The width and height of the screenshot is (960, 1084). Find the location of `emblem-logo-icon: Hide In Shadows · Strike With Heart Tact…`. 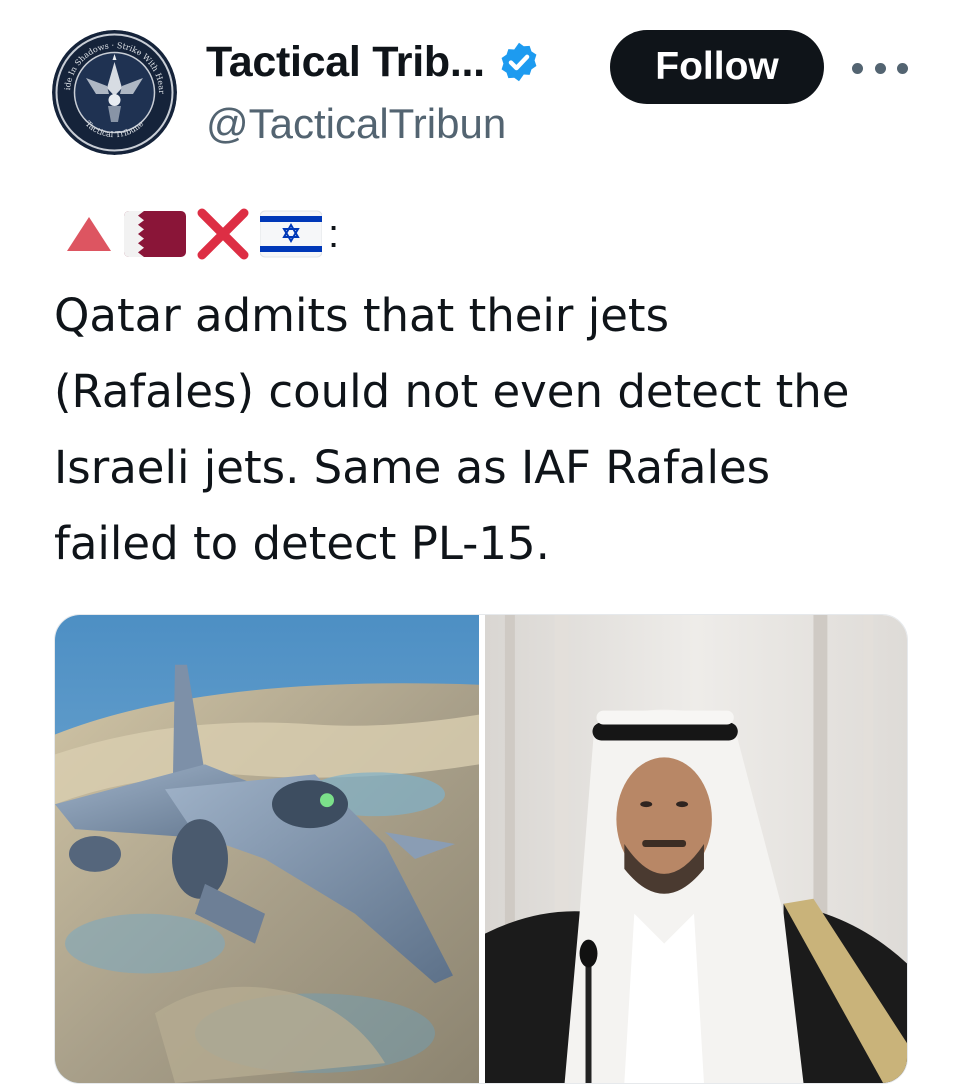

emblem-logo-icon: Hide In Shadows · Strike With Heart Tact… is located at coordinates (114, 92).